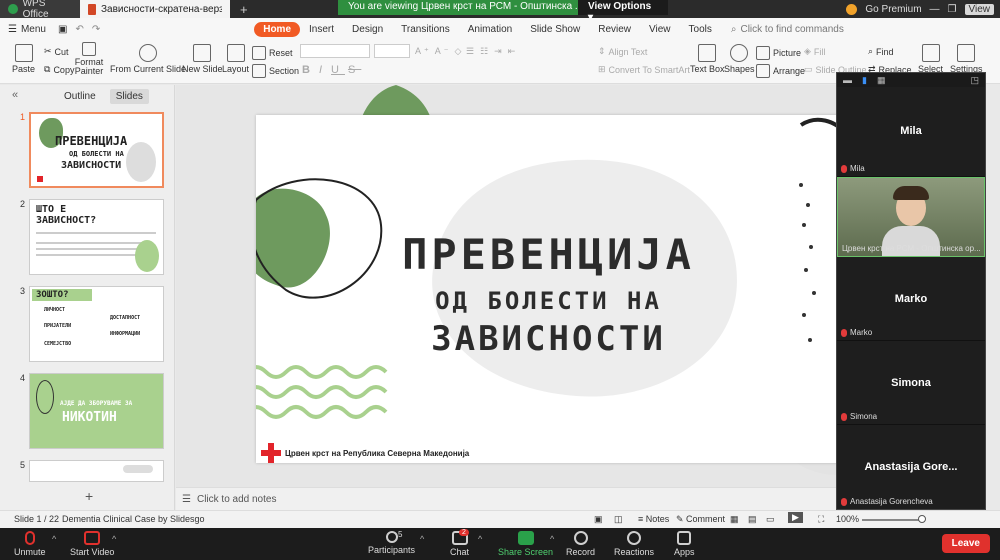 Image resolution: width=1000 pixels, height=560 pixels. I want to click on bullets-icon: ☰, so click(471, 51).